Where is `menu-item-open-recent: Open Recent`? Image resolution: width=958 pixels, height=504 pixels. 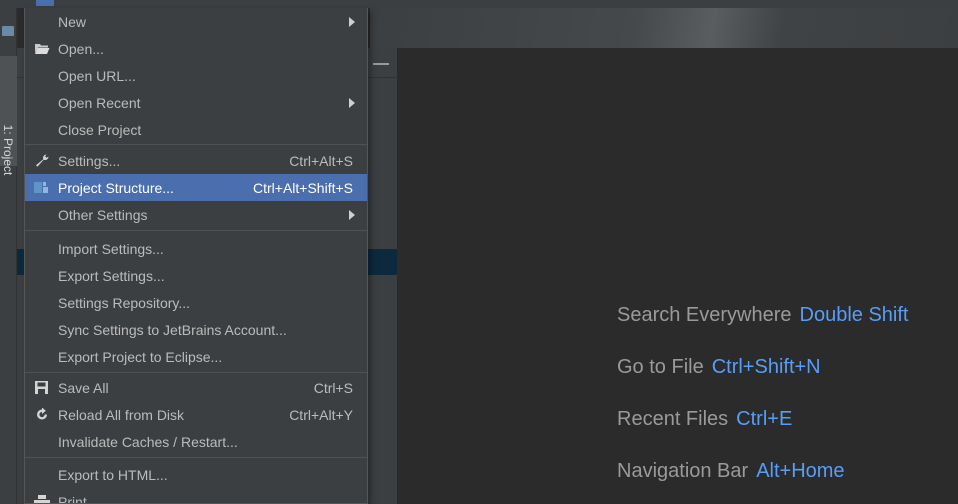 menu-item-open-recent: Open Recent is located at coordinates (196, 102).